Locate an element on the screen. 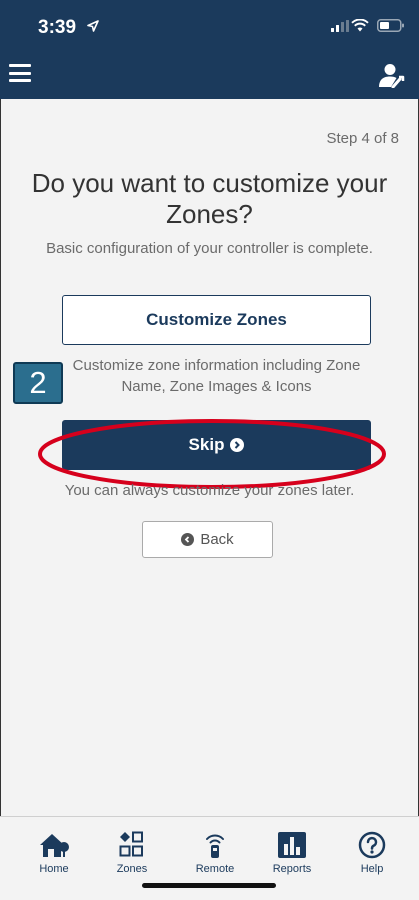 Image resolution: width=419 pixels, height=900 pixels. step-annotation-badge: 2 is located at coordinates (38, 383).